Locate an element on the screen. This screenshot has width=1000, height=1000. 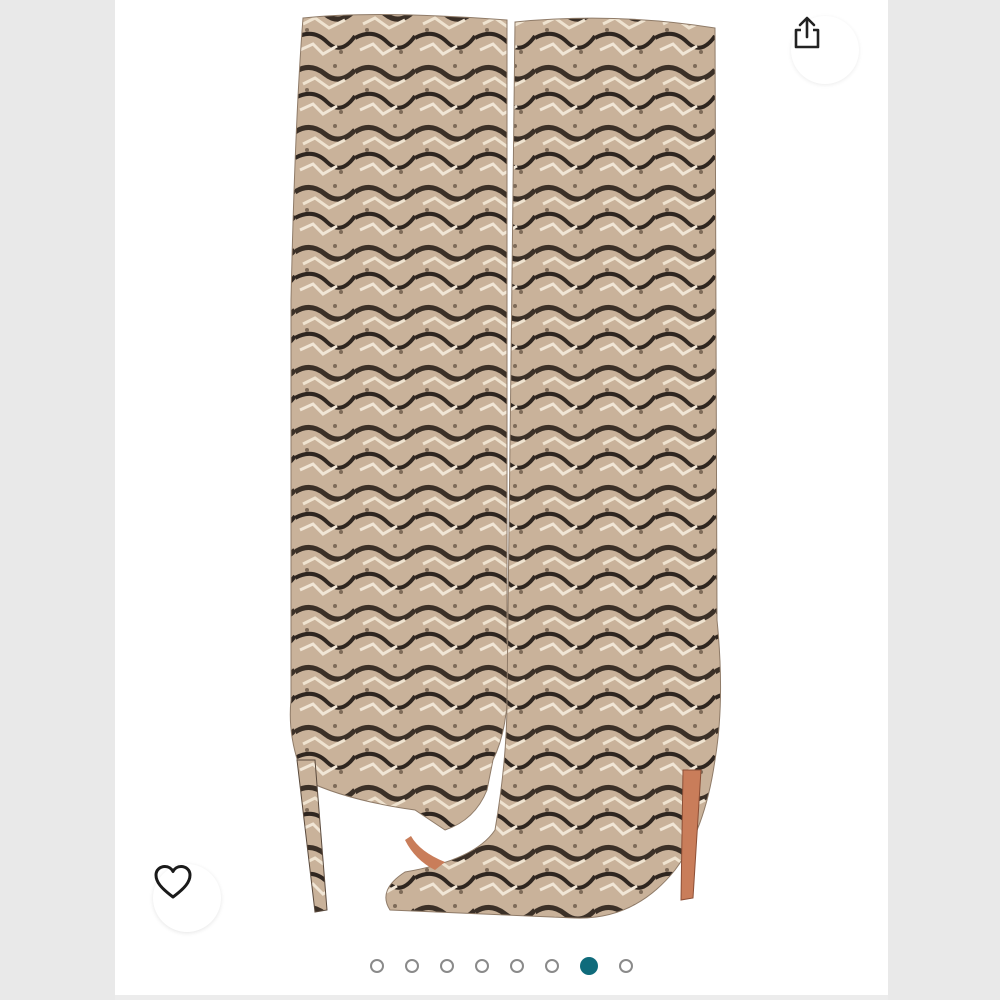
pagination-dot-7-active is located at coordinates (589, 966).